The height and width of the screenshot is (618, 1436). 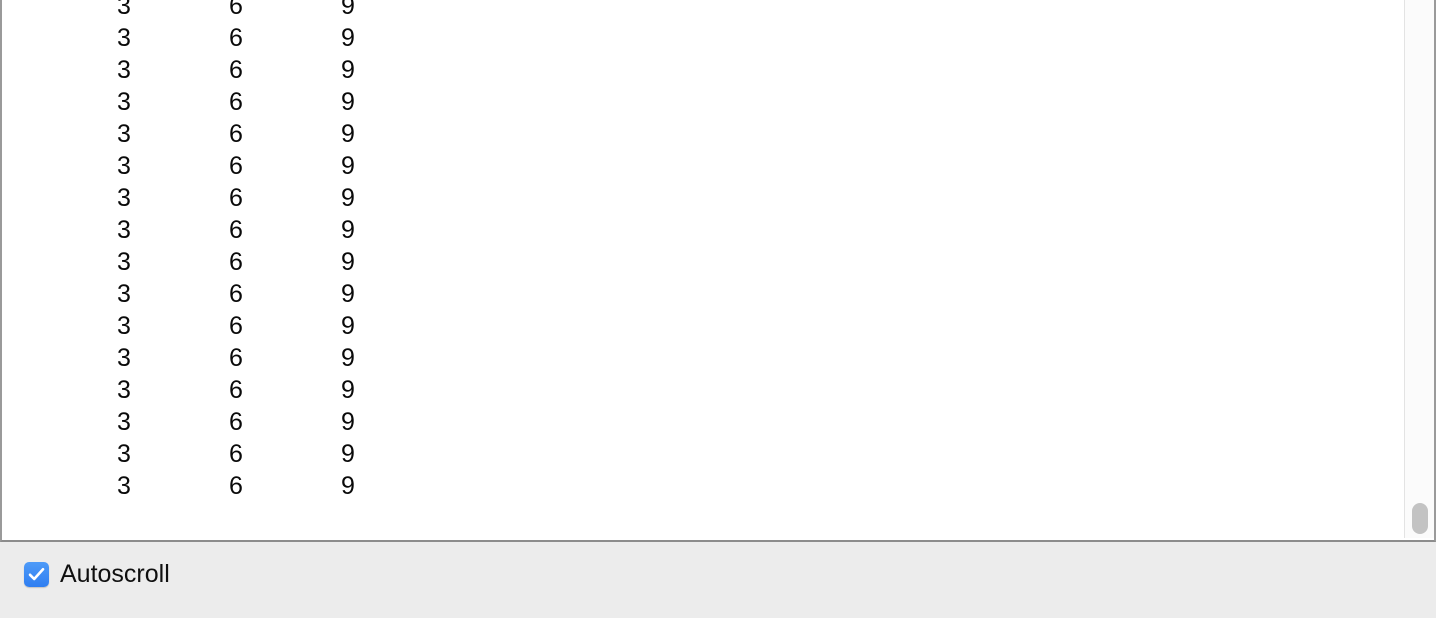 I want to click on autoscroll-control: Autoscroll, so click(x=97, y=574).